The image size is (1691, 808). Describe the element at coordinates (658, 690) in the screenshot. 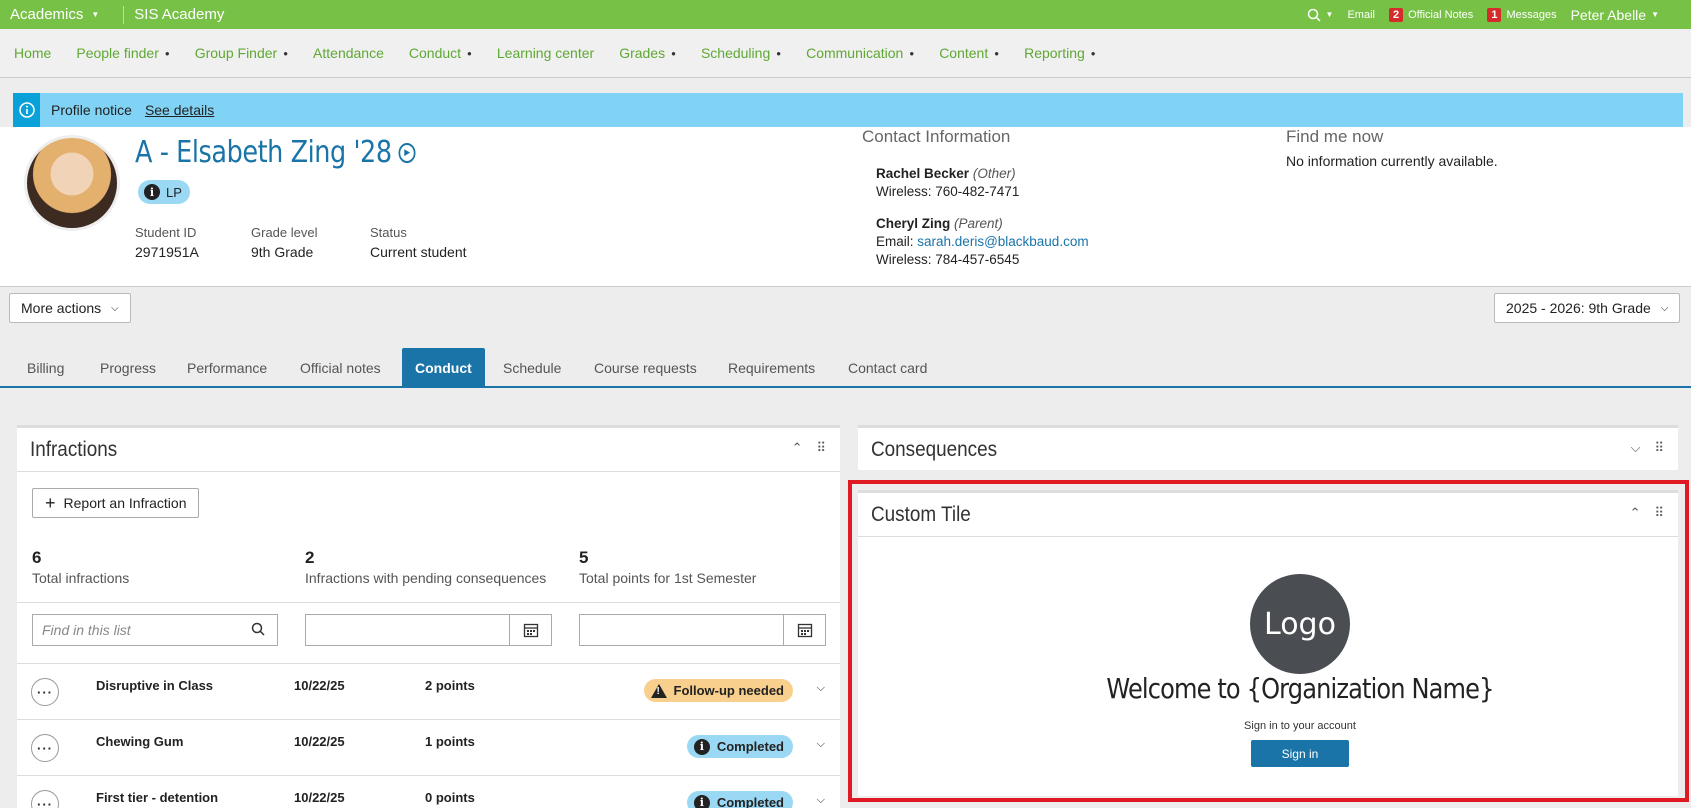

I see `warning-icon` at that location.